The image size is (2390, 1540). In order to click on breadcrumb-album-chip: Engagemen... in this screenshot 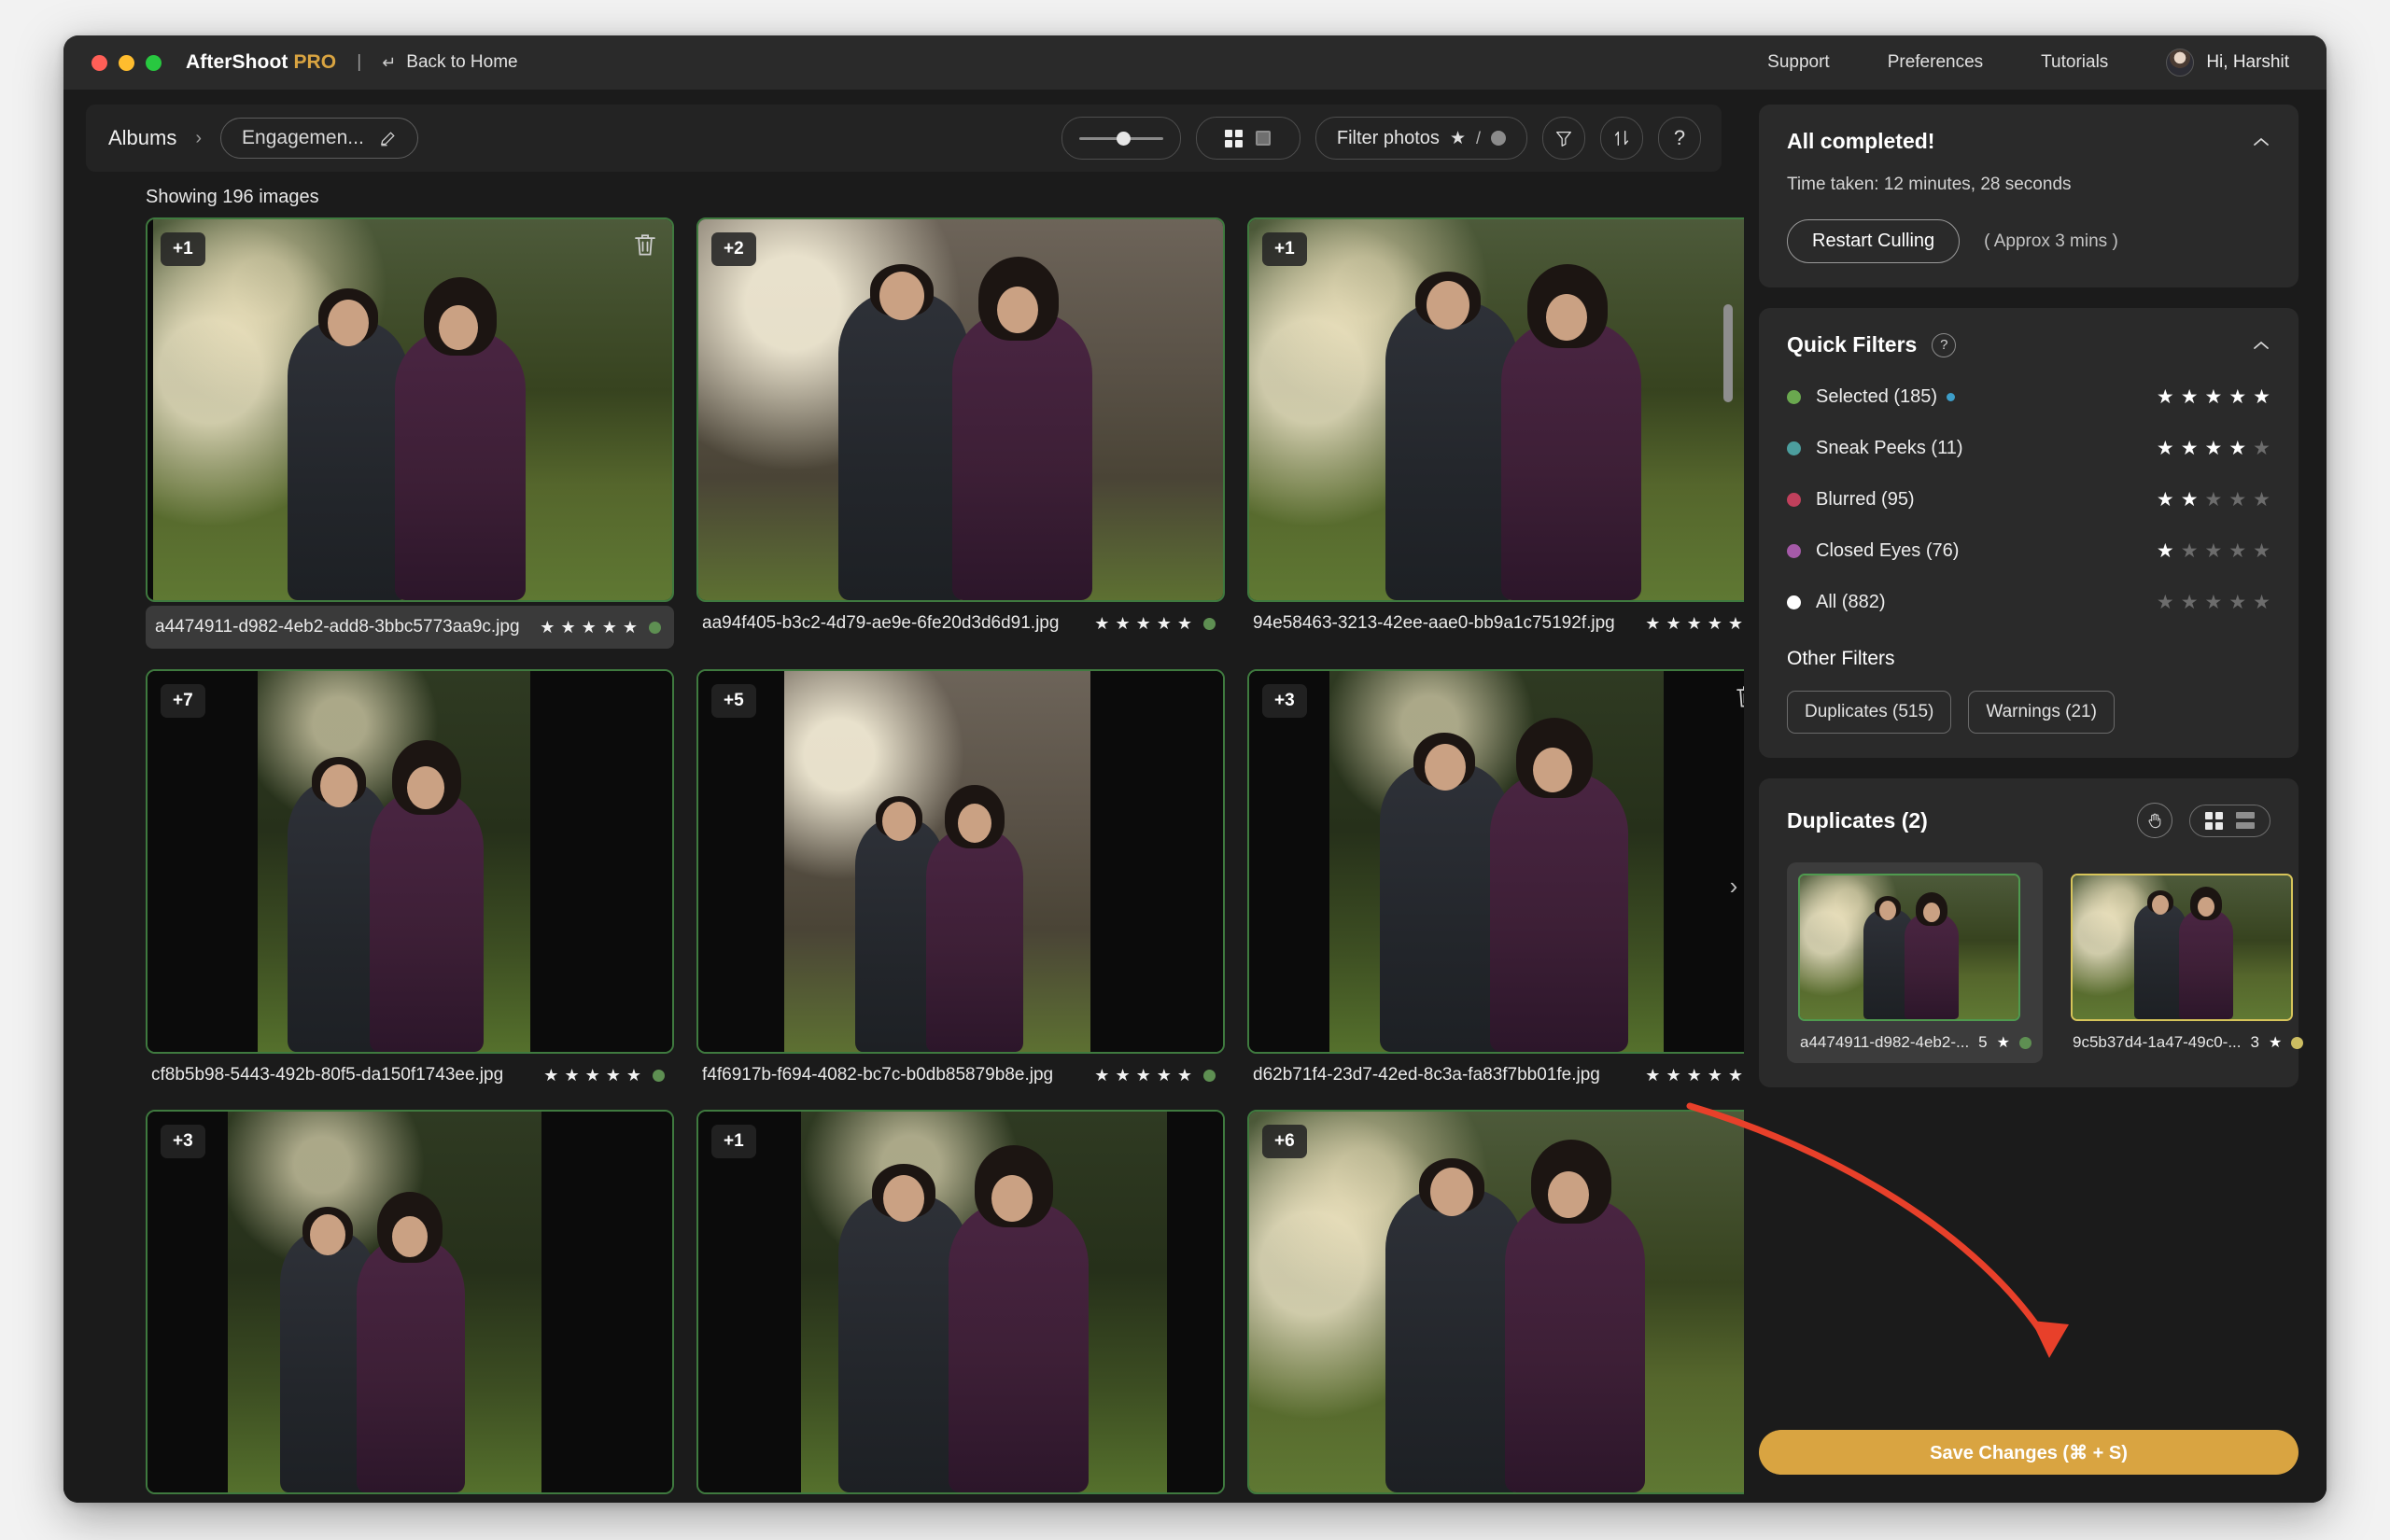, I will do `click(319, 138)`.